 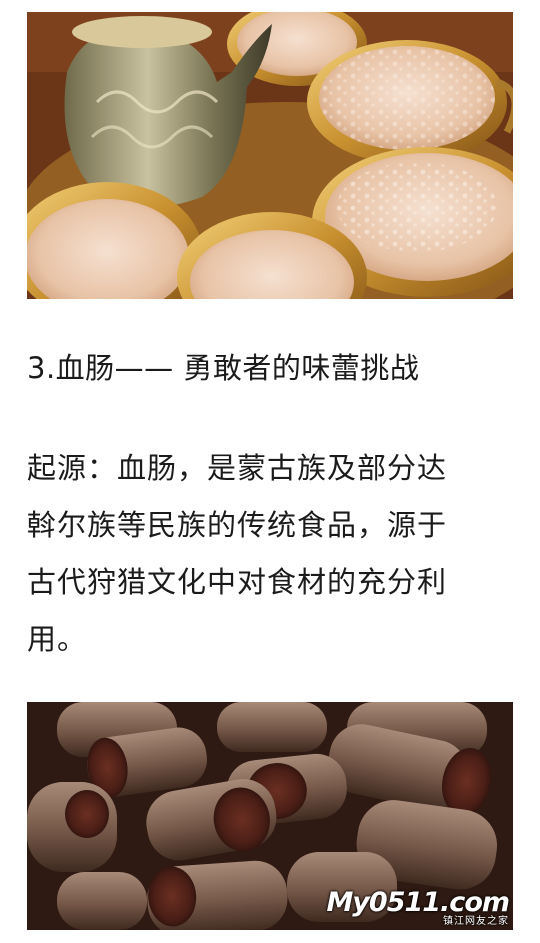 I want to click on watermark: My0511.com 镇江网友之家, so click(x=418, y=907).